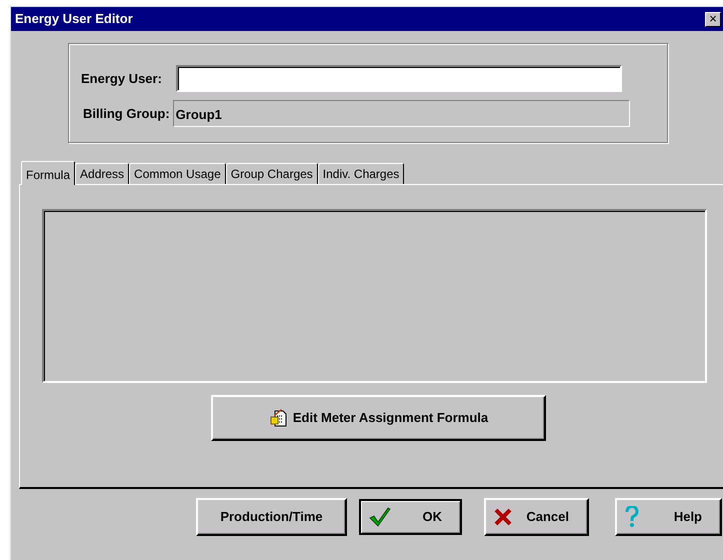  What do you see at coordinates (378, 418) in the screenshot?
I see `edit-formula-button: Edit Meter Assignment Formula` at bounding box center [378, 418].